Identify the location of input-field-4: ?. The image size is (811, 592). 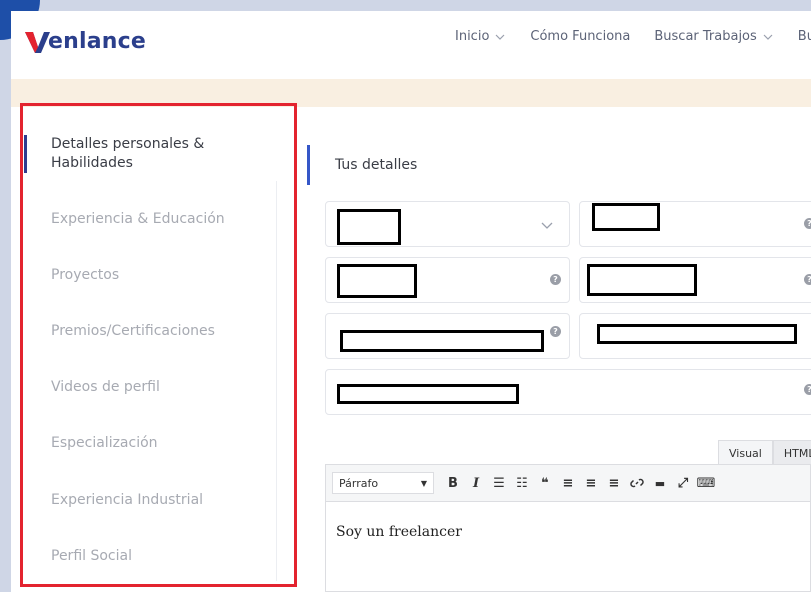
(695, 280).